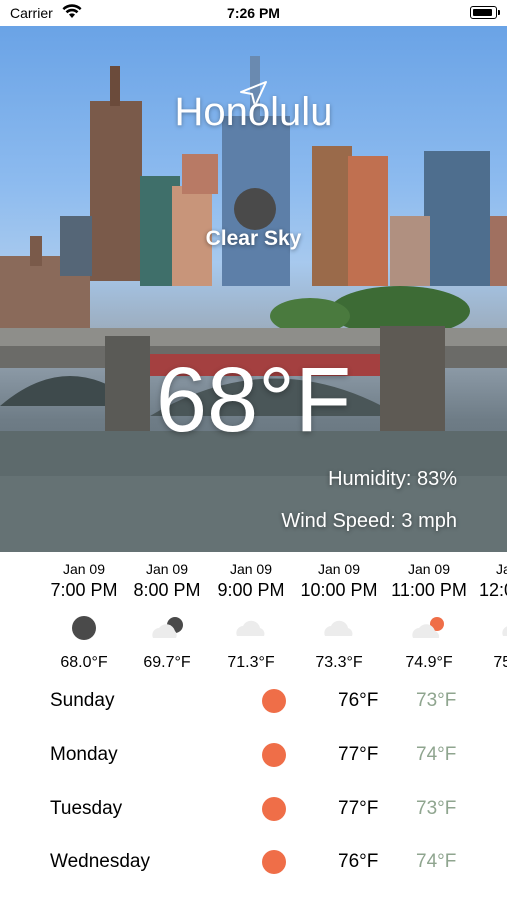 This screenshot has width=507, height=900. I want to click on hourly-item: Jan 10 12:00 AM 75.6°F, so click(490, 616).